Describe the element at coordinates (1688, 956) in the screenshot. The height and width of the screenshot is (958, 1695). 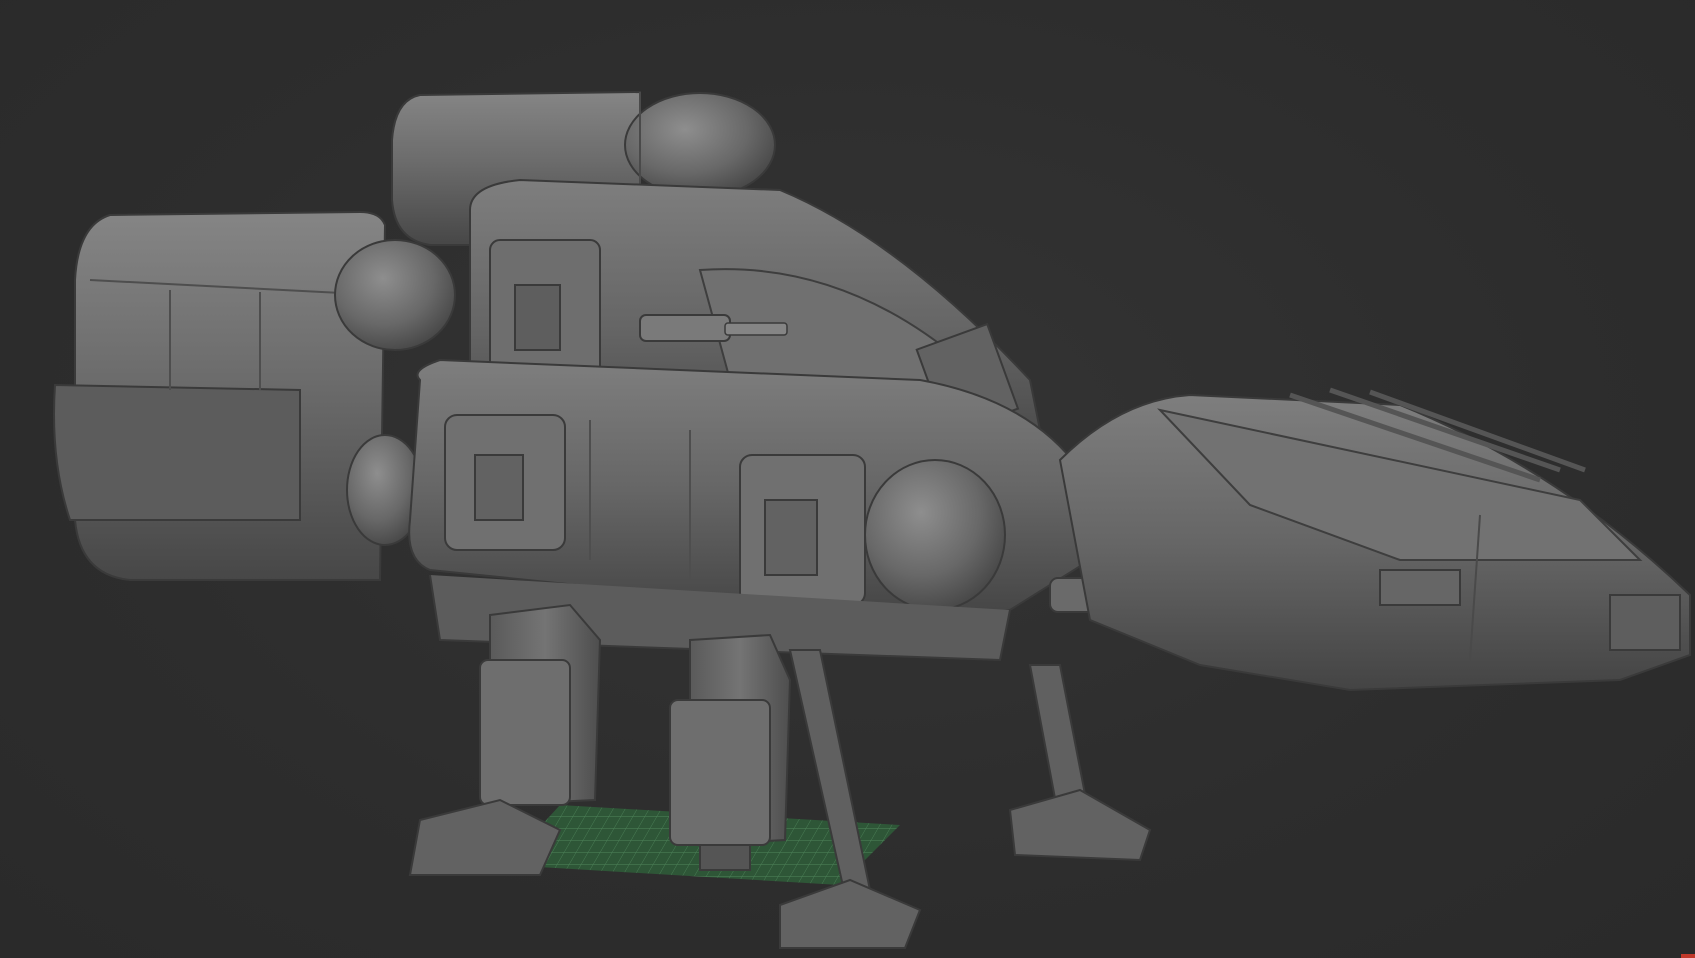
I see `viewport-corner-indicator` at that location.